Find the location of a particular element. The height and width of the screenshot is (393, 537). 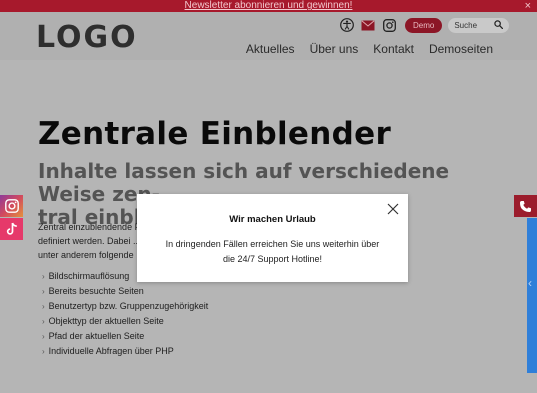

modal-close-icon is located at coordinates (393, 209).